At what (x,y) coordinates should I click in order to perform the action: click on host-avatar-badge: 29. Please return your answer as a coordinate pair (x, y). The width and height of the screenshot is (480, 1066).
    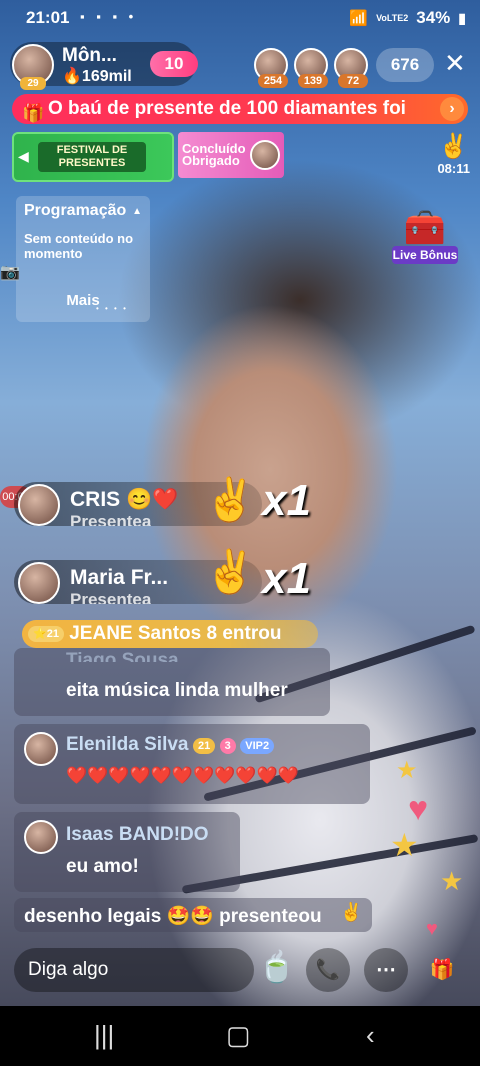
    Looking at the image, I should click on (33, 83).